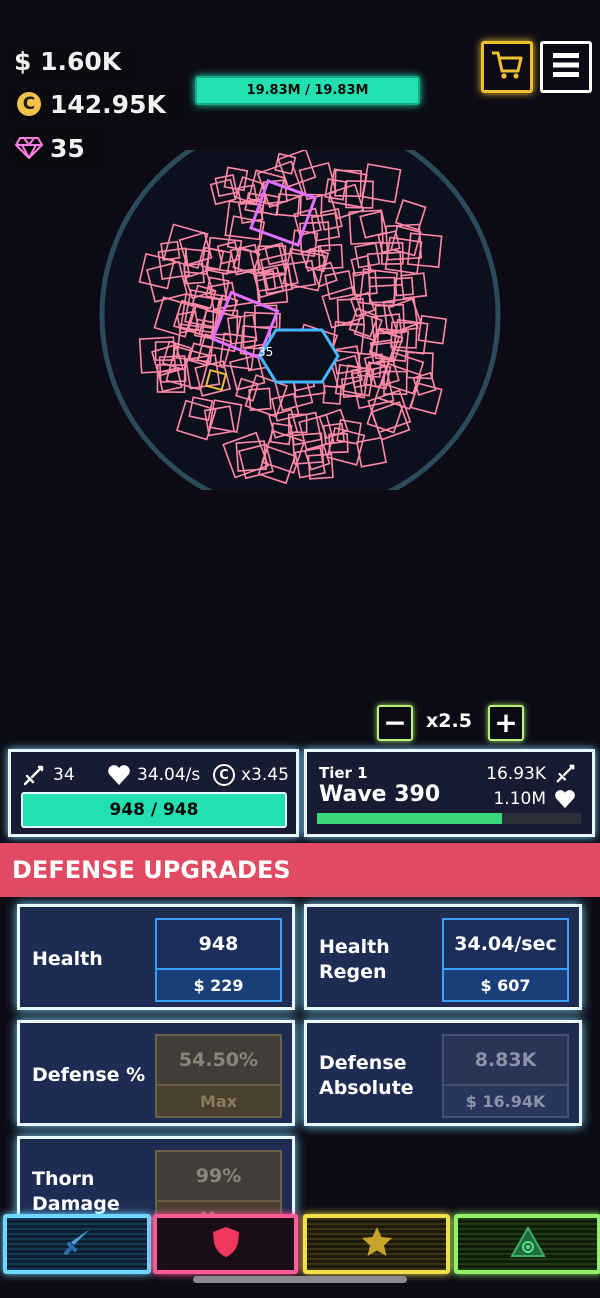  Describe the element at coordinates (505, 1061) in the screenshot. I see `upgrade-value: 8.83K` at that location.